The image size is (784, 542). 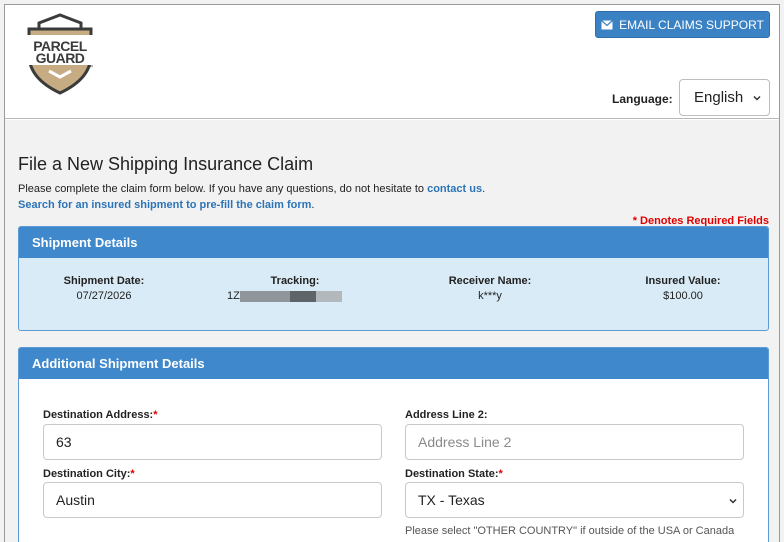 I want to click on address-line-2-input: Address Line 2, so click(x=574, y=442).